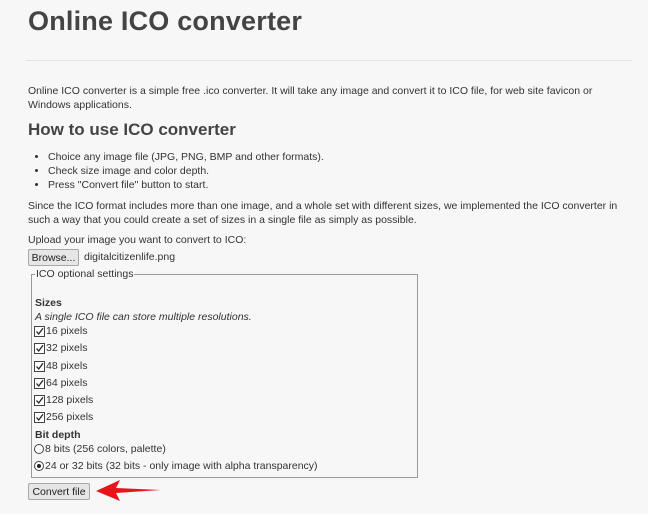 This screenshot has height=514, width=648. Describe the element at coordinates (67, 366) in the screenshot. I see `size-option-label: 48 pixels` at that location.